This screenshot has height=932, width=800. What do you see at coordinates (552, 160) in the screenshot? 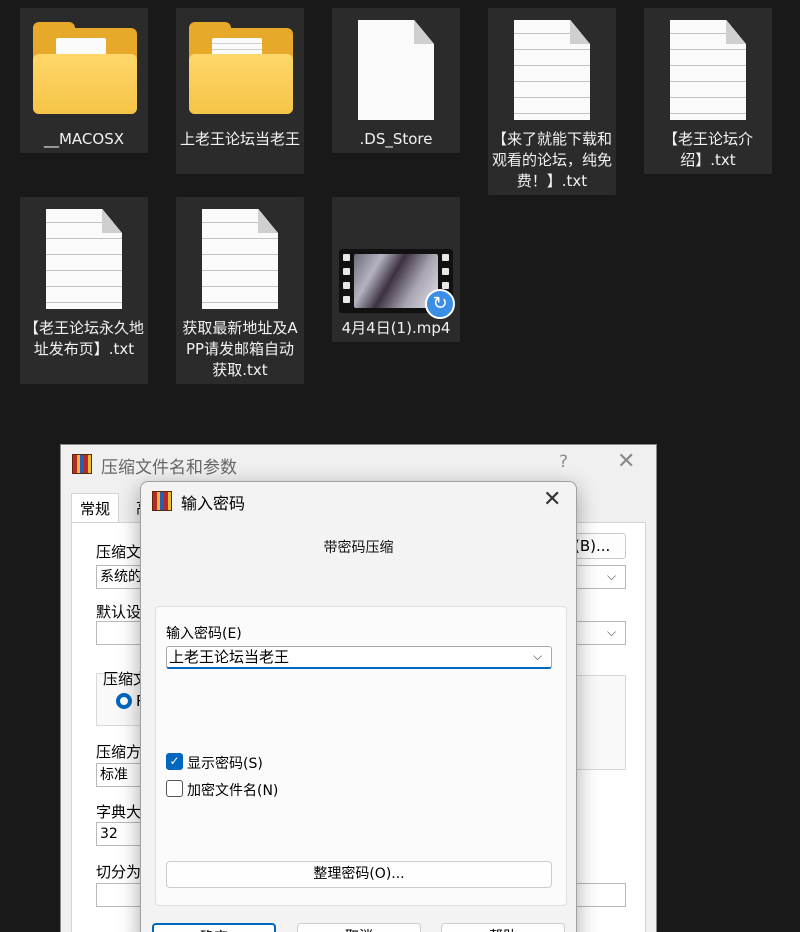
I see `file-name: 【来了就能下载和观看的论坛，纯免费！】.txt` at bounding box center [552, 160].